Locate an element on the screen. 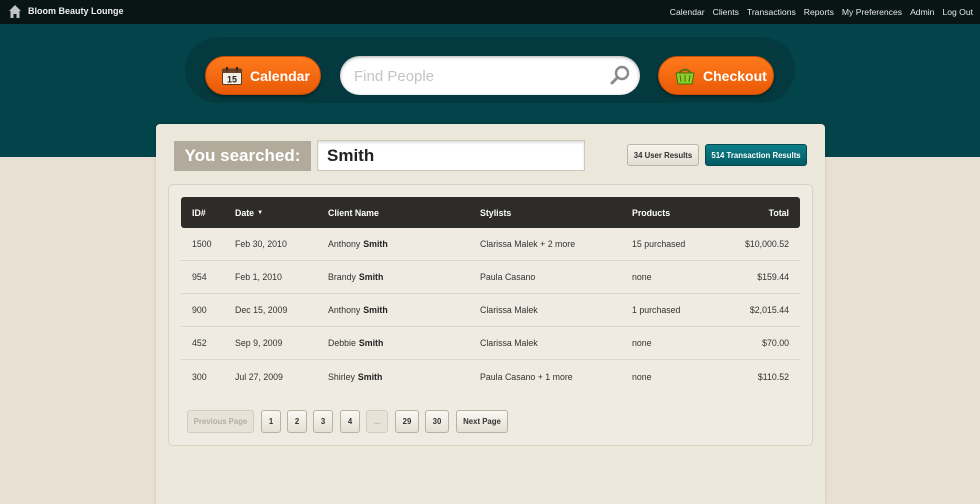 The image size is (980, 504). user-results-button: 34 User Results is located at coordinates (663, 155).